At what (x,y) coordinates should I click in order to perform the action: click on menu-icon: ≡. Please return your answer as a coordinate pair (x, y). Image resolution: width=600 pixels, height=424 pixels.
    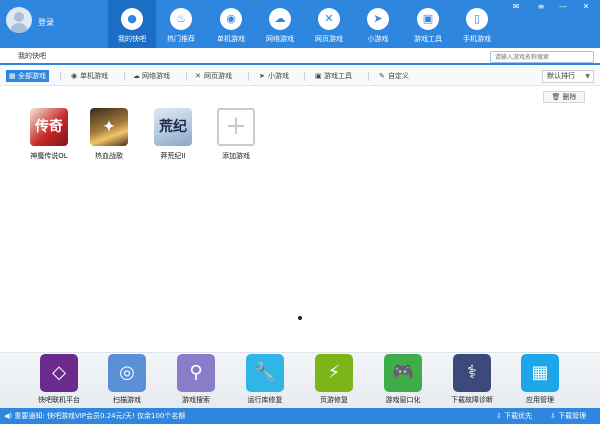
    Looking at the image, I should click on (541, 7).